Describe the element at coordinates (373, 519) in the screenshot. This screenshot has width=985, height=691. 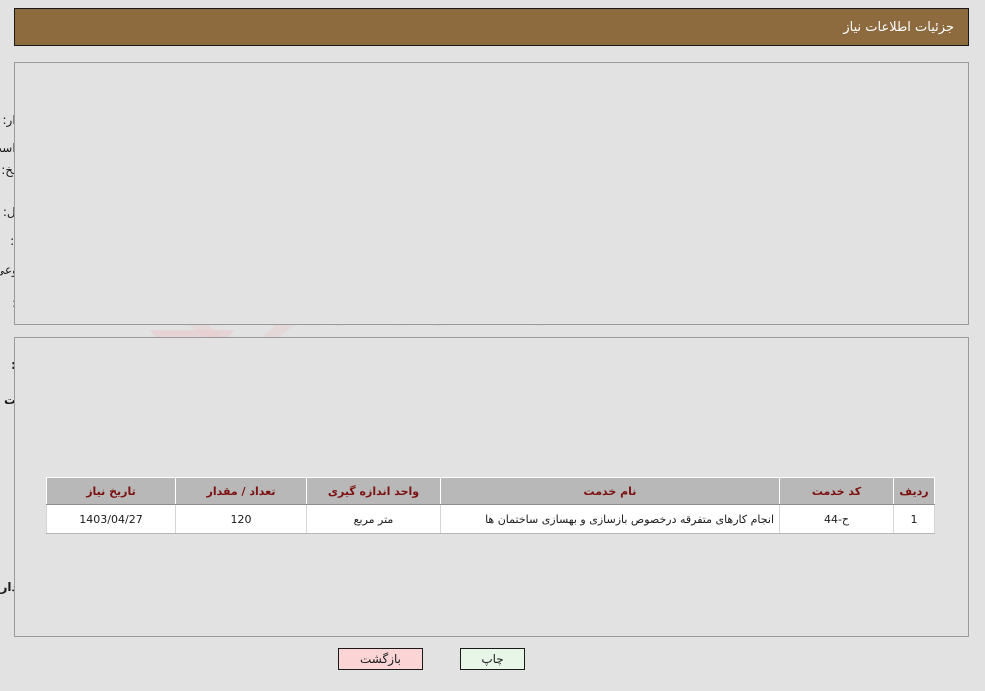
I see `cell-unit: متر مربع` at that location.